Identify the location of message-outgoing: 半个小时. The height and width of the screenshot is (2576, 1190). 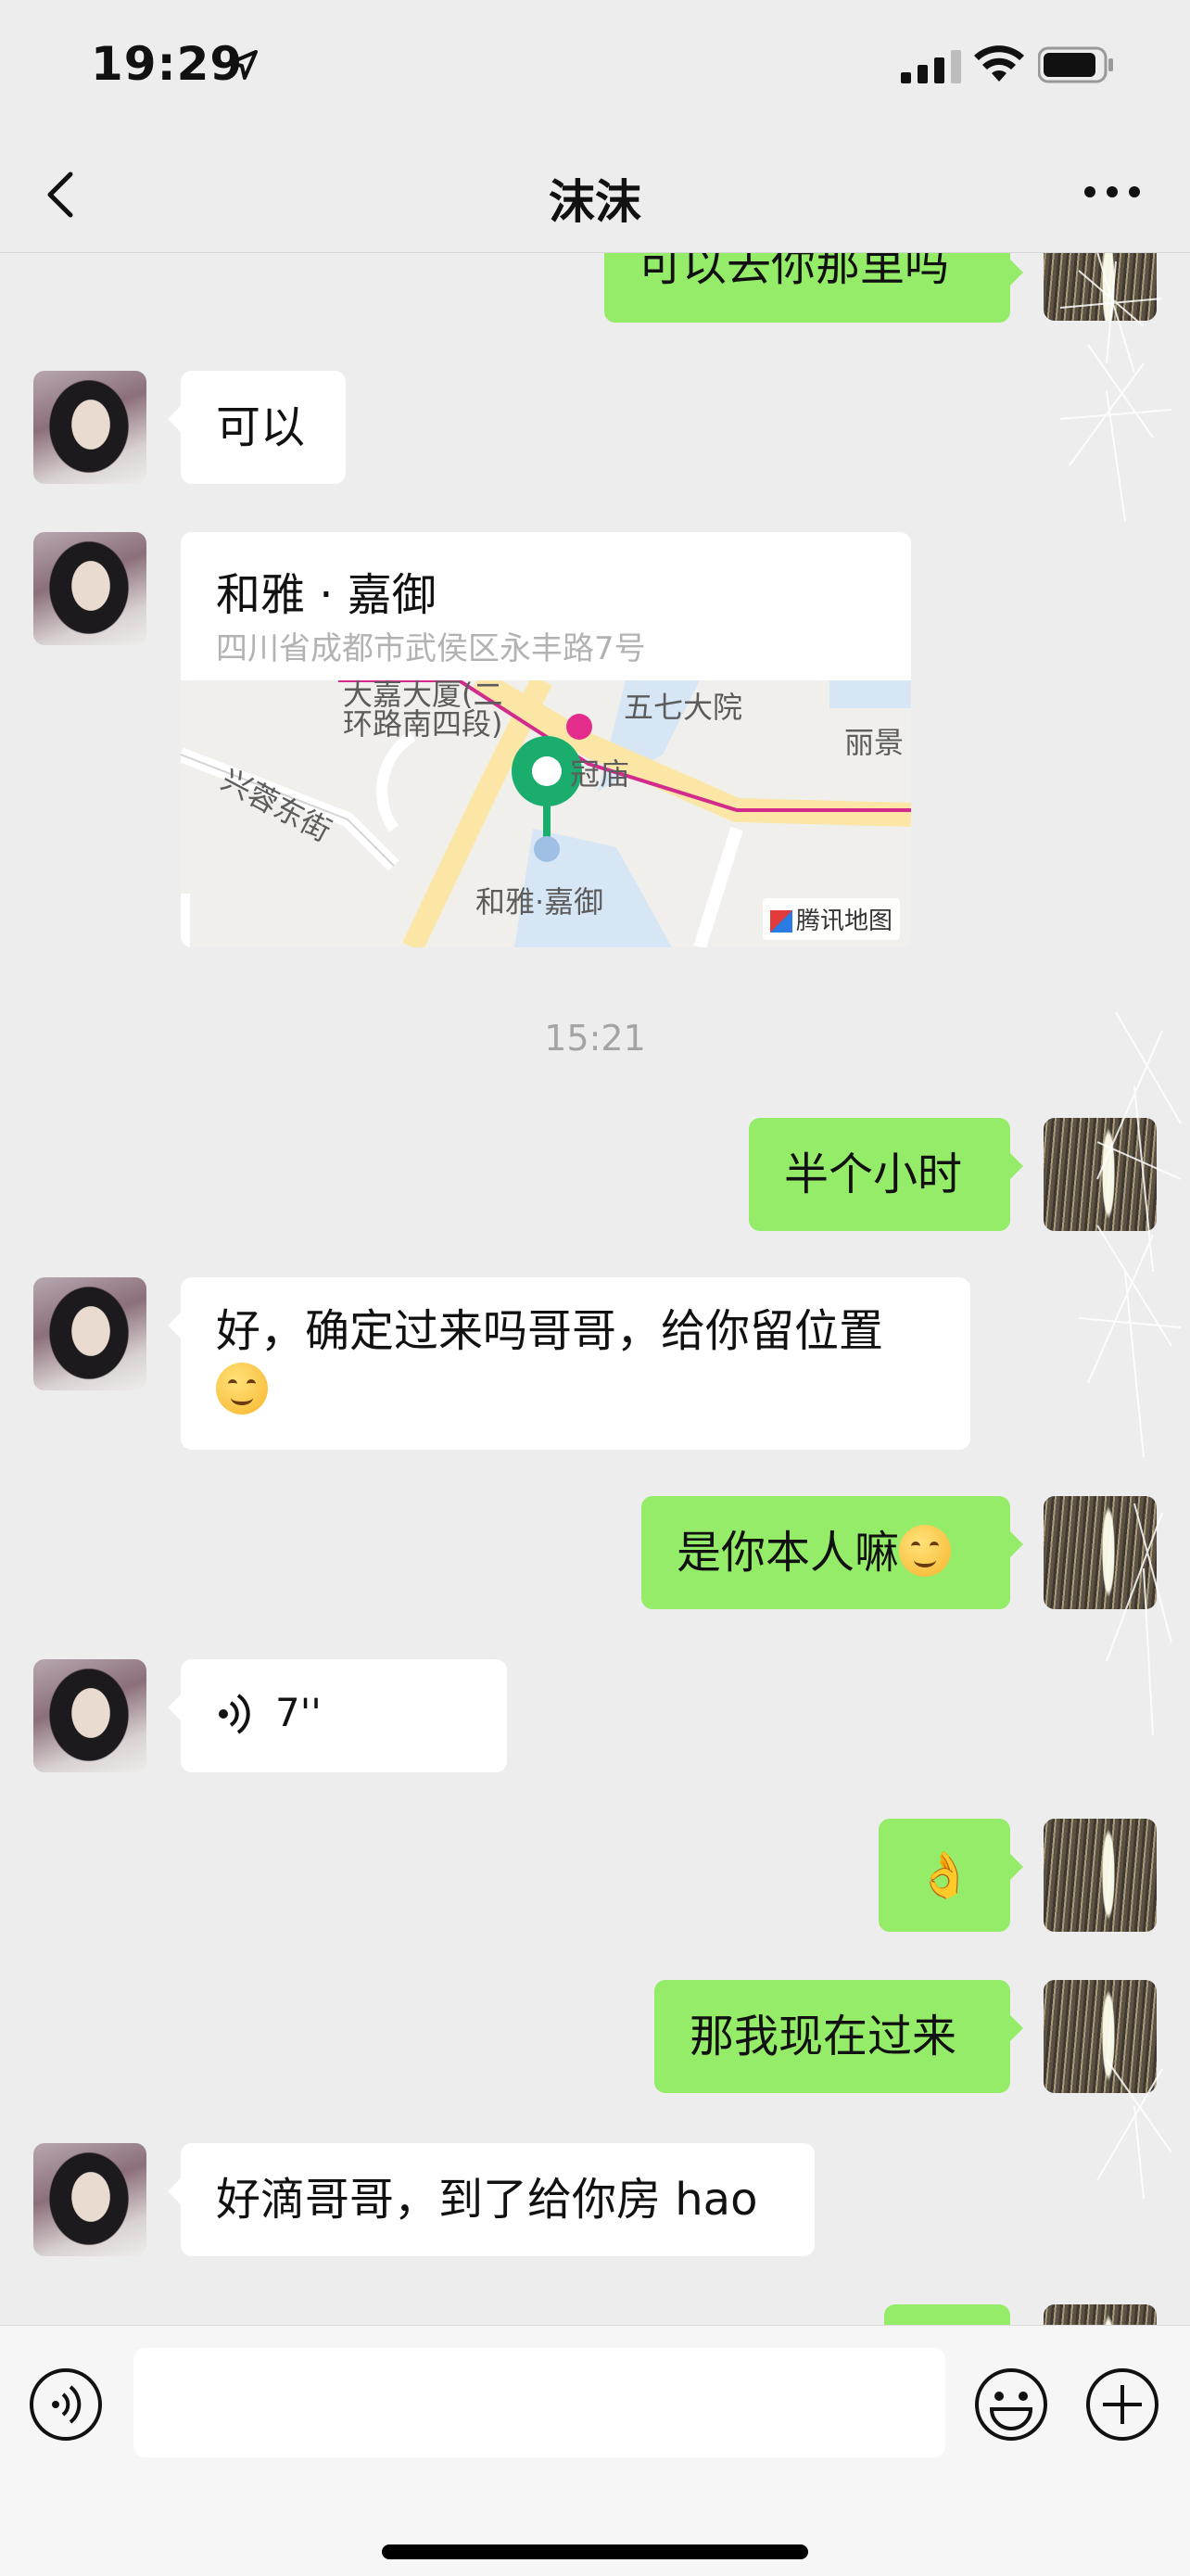
(886, 1174).